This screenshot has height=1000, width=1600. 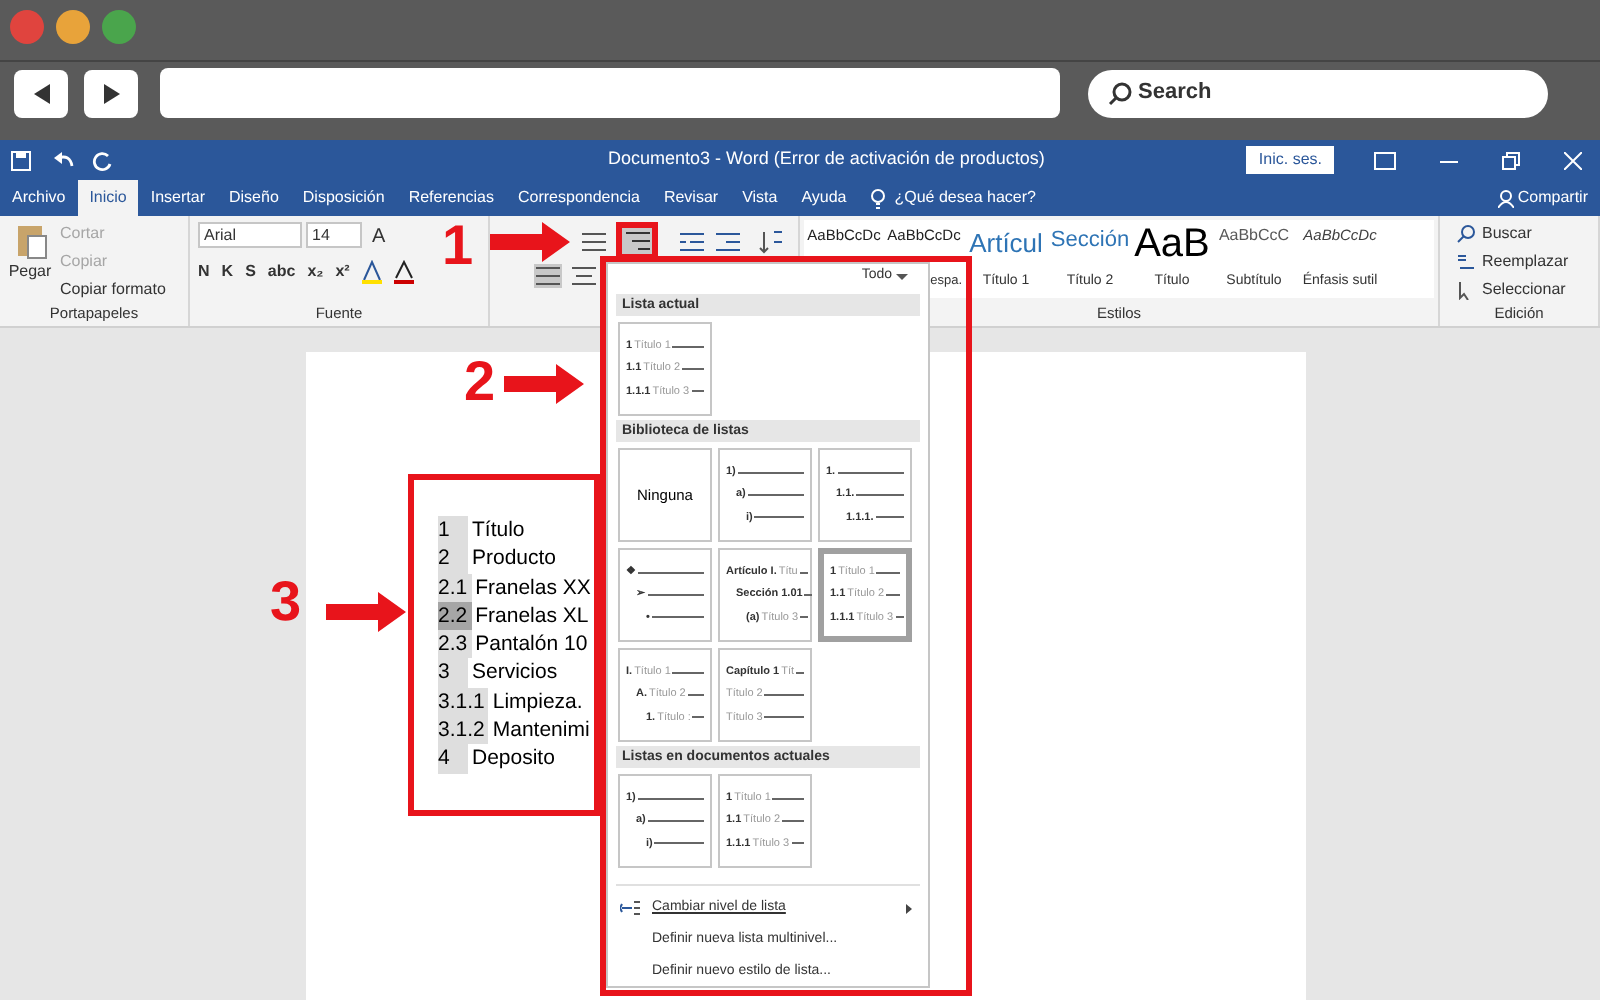 What do you see at coordinates (1172, 244) in the screenshot?
I see `style-preview: AaB` at bounding box center [1172, 244].